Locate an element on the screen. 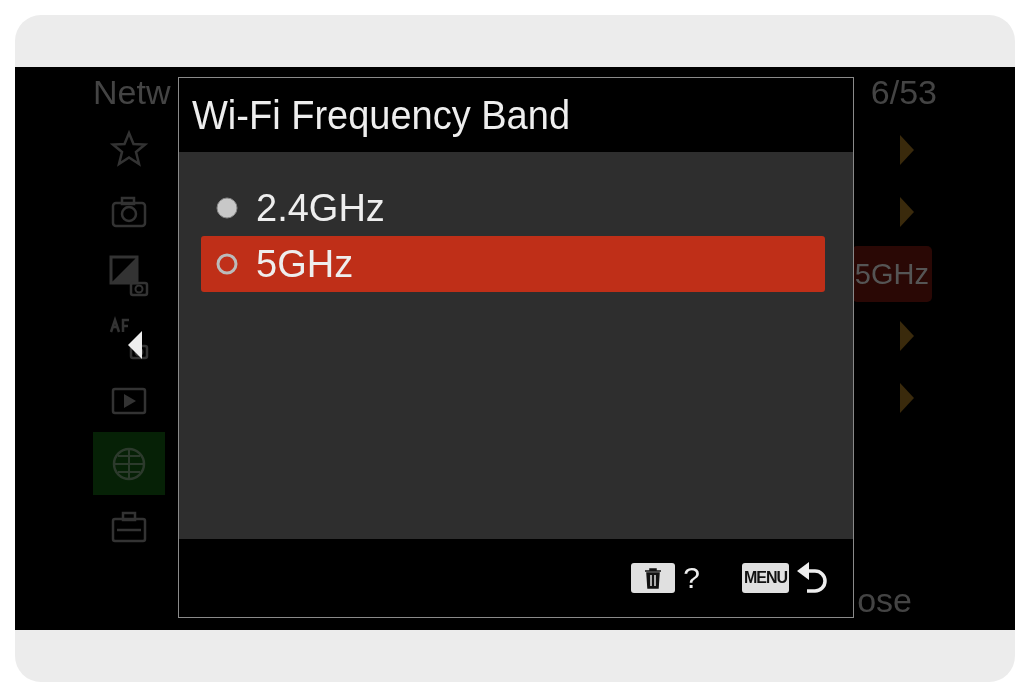 This screenshot has width=1030, height=697. dialog-title: Wi-Fi Frequency Band is located at coordinates (381, 115).